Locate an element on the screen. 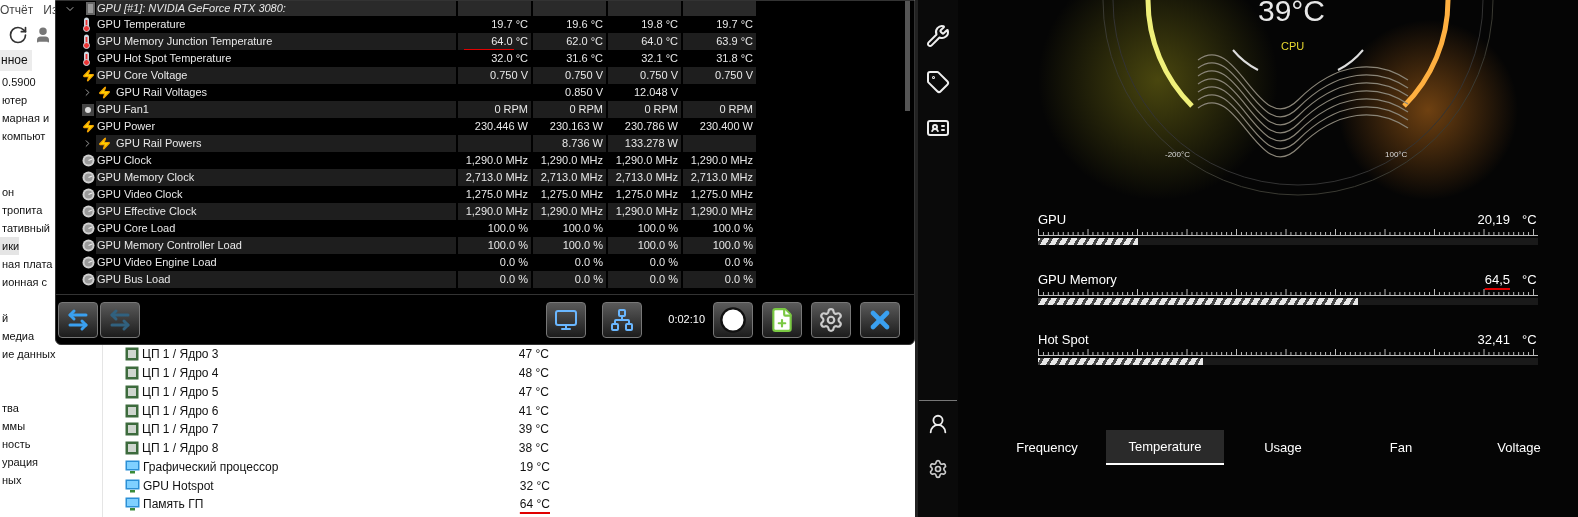 The image size is (1578, 517). sidebar-item: медиа is located at coordinates (17, 336).